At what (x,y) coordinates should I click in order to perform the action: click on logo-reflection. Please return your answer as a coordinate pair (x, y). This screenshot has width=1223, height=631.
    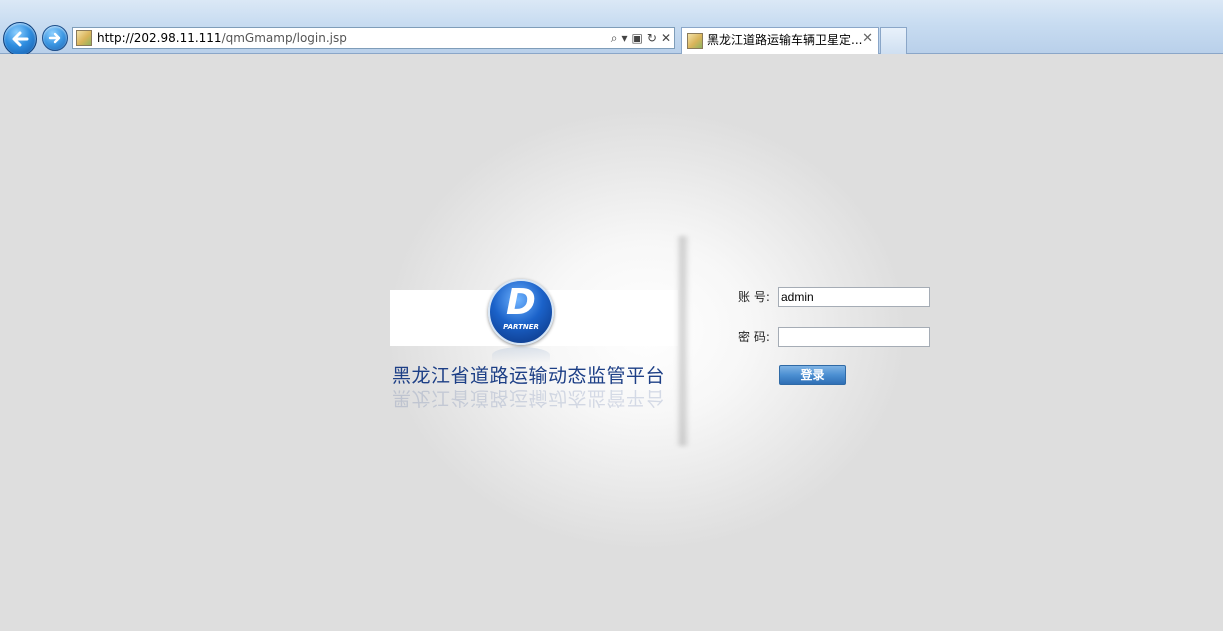
    Looking at the image, I should click on (521, 355).